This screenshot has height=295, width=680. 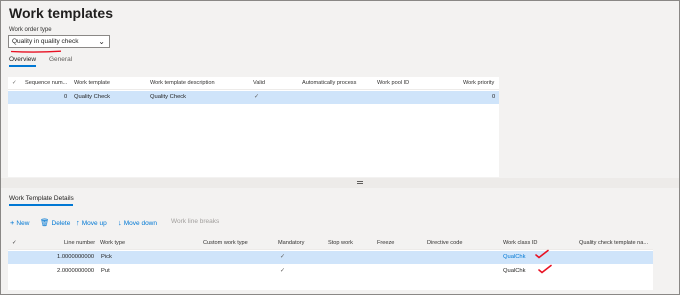 What do you see at coordinates (45, 222) in the screenshot?
I see `trash-icon: 🗑` at bounding box center [45, 222].